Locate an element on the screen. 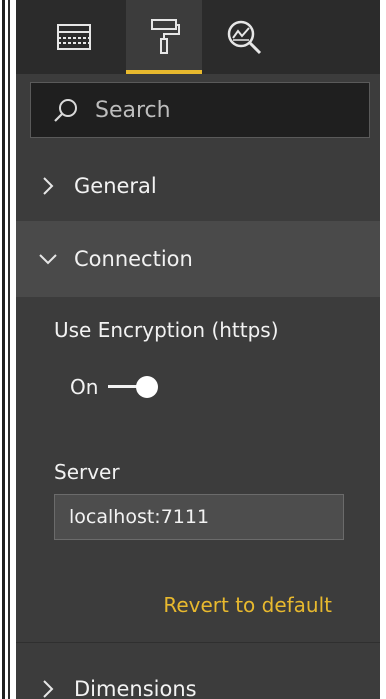  section-dimensions-label: Dimensions is located at coordinates (135, 688).